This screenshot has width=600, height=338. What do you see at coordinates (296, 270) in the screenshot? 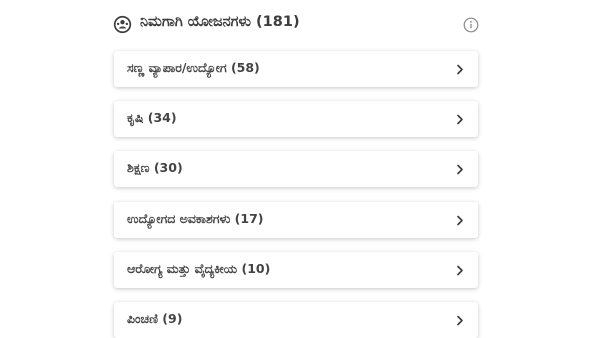
I see `category-card-health: ಆರೋಗ್ಯ ಮತ್ತು ವೈದ್ಯಕೀಯ (10)` at bounding box center [296, 270].